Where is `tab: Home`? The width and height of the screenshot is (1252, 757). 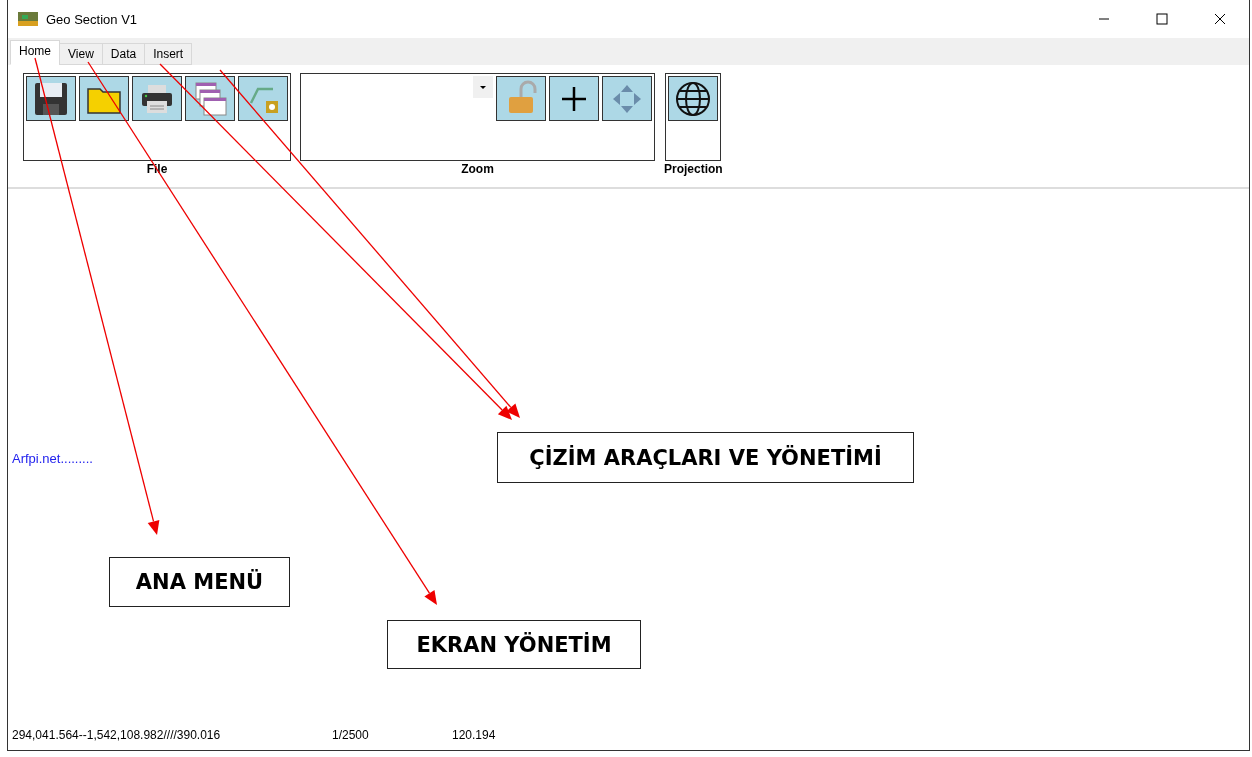 tab: Home is located at coordinates (35, 52).